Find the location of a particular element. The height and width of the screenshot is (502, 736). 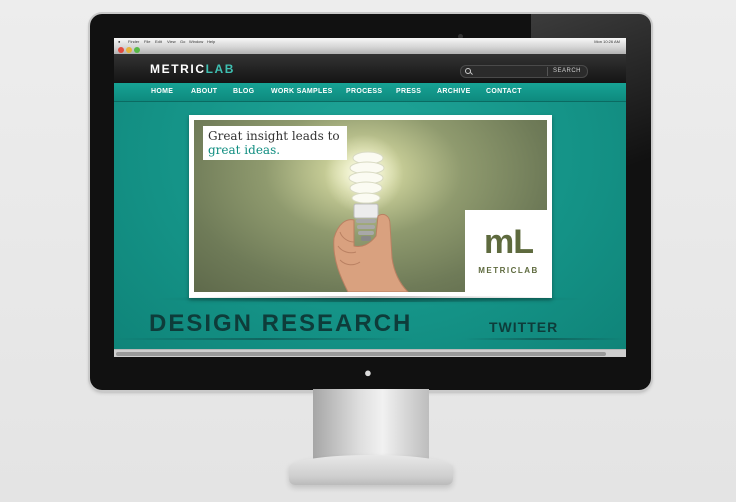

tagline-line-2: great ideas. is located at coordinates (244, 150).